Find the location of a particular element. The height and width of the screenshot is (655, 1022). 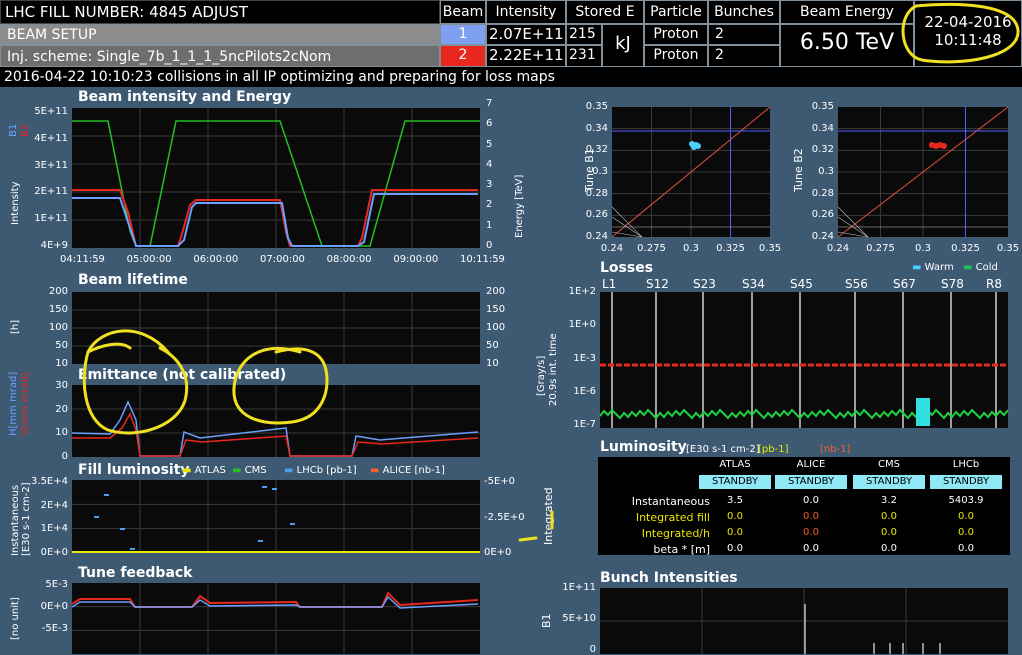

emittance-v-trace is located at coordinates (275, 434).